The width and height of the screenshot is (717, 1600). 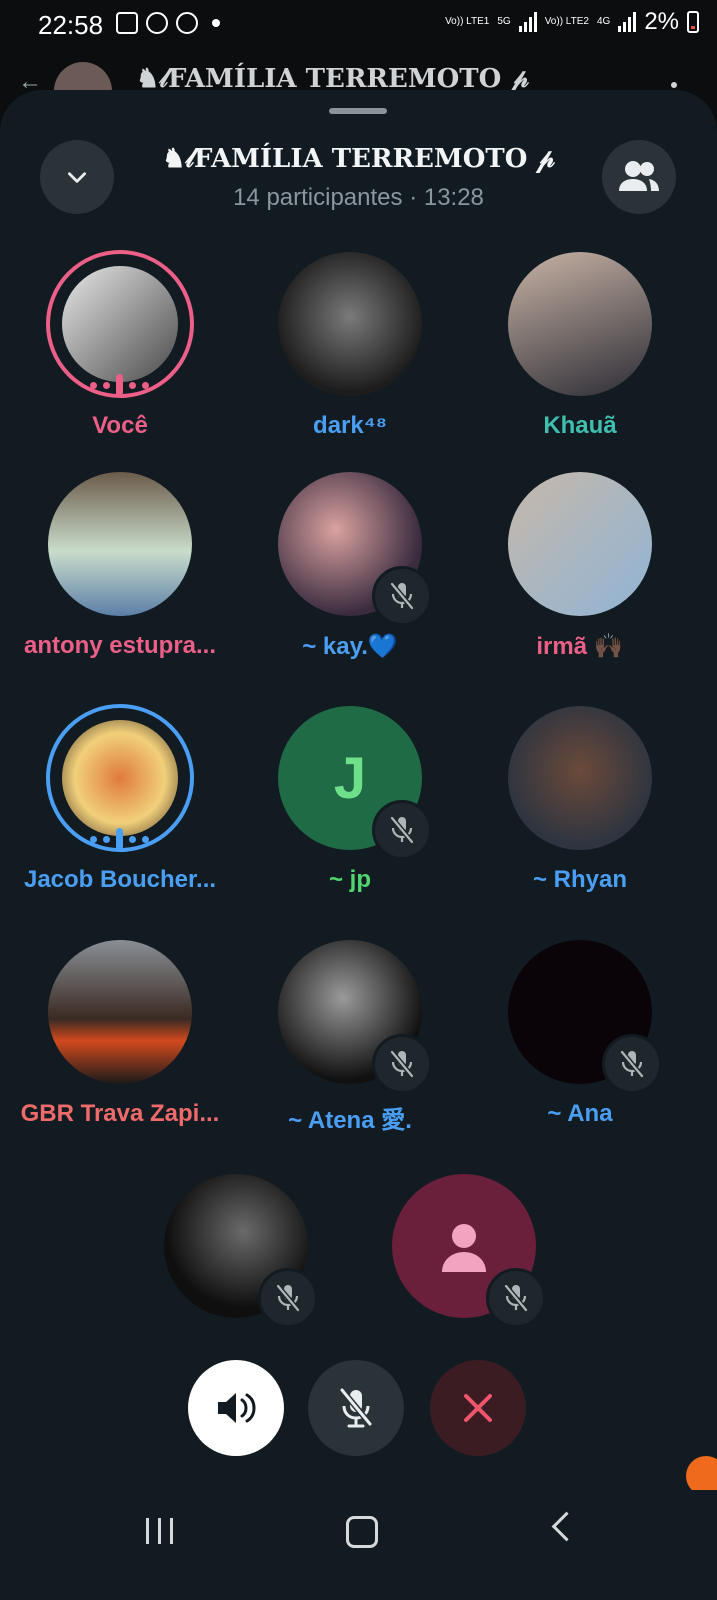 I want to click on close-icon, so click(x=478, y=1408).